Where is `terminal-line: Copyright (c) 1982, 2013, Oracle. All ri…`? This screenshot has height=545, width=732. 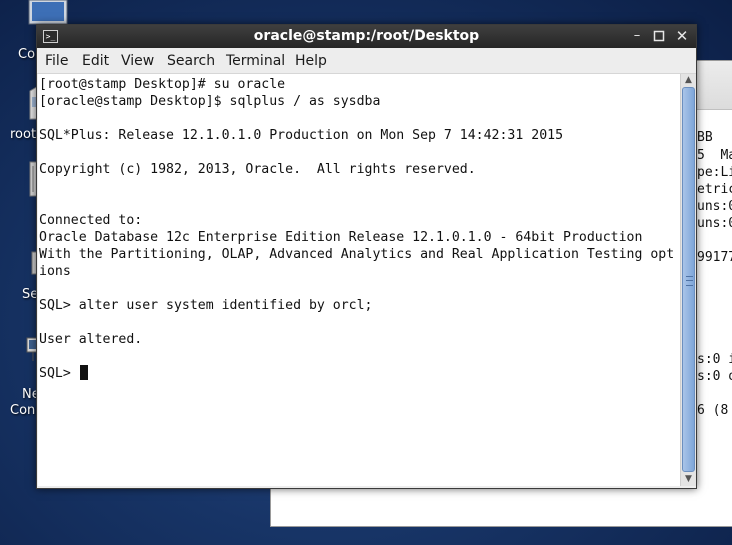
terminal-line: Copyright (c) 1982, 2013, Oracle. All ri… is located at coordinates (257, 169).